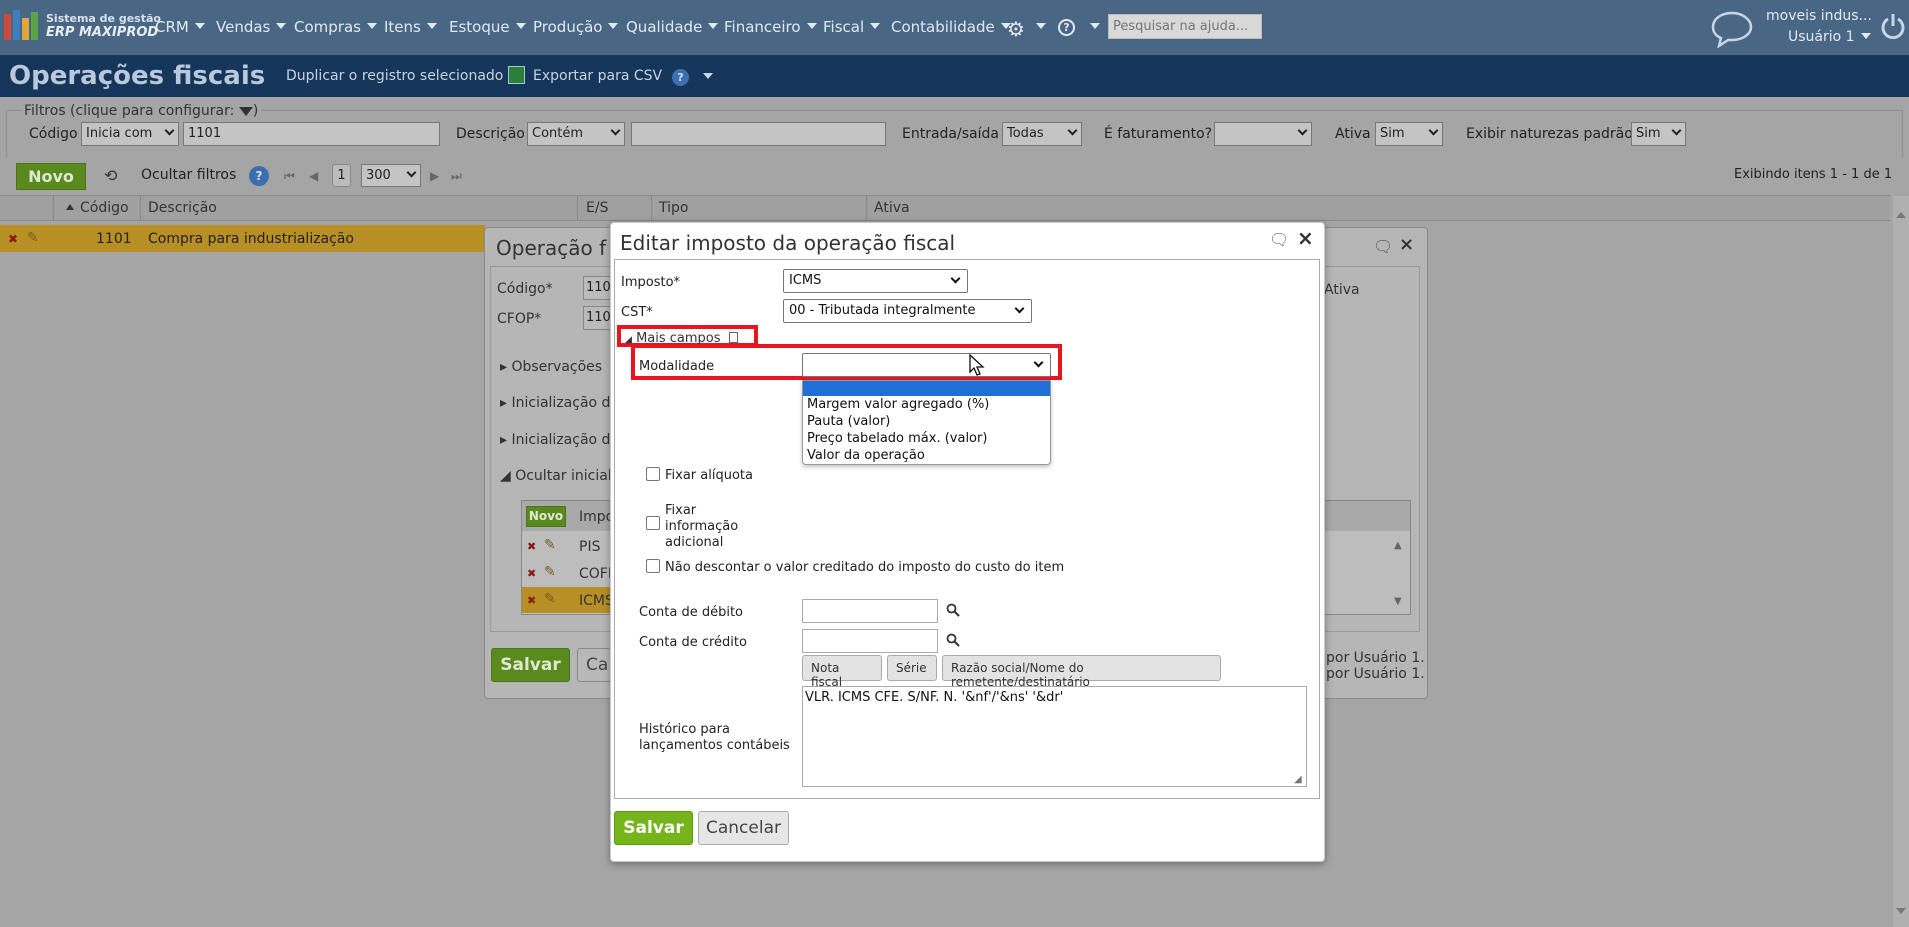  I want to click on serie-button: Série, so click(912, 668).